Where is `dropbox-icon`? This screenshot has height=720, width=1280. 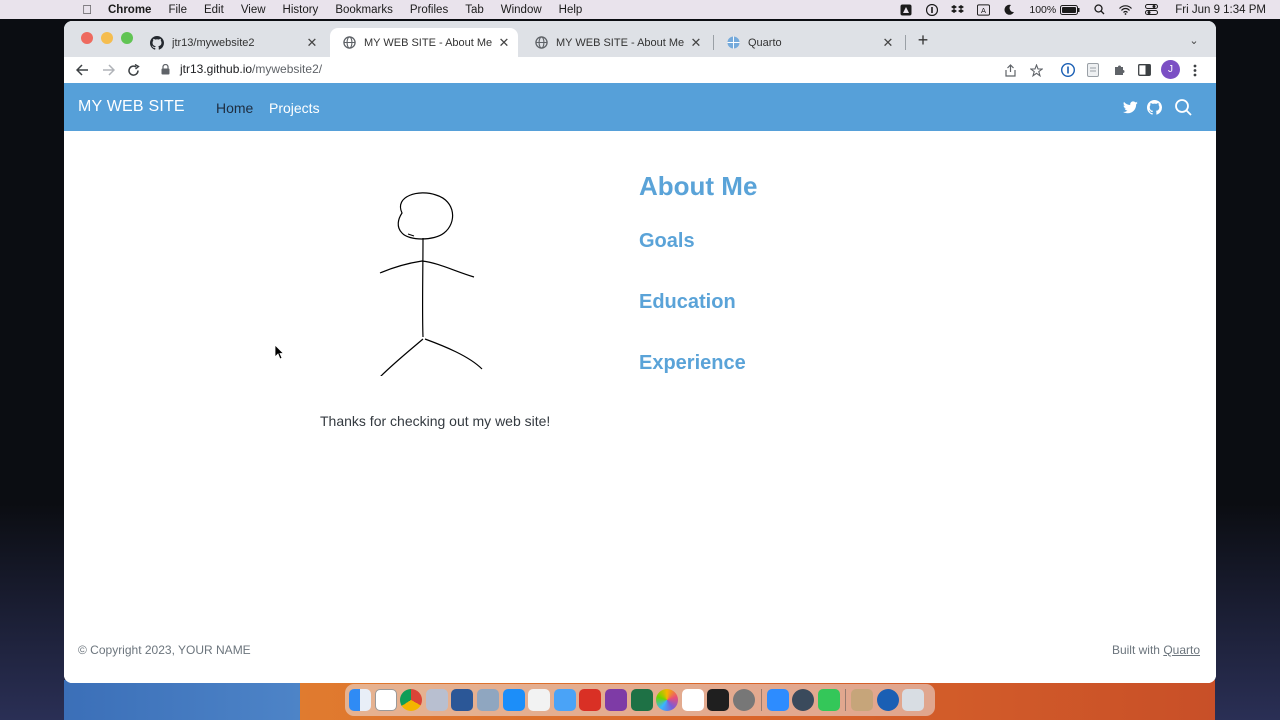
dropbox-icon is located at coordinates (958, 9).